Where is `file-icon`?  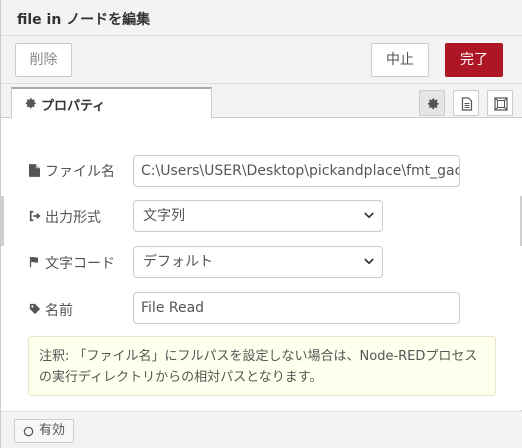
file-icon is located at coordinates (34, 170).